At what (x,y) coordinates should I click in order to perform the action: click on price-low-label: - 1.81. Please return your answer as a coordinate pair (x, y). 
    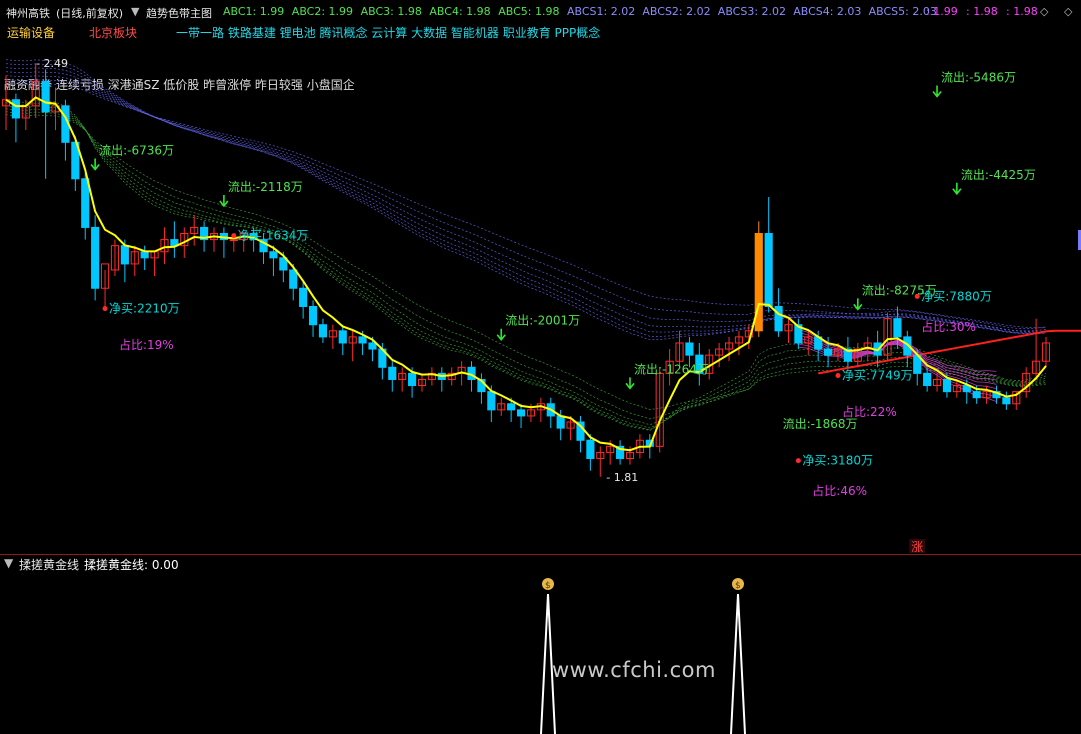
    Looking at the image, I should click on (622, 477).